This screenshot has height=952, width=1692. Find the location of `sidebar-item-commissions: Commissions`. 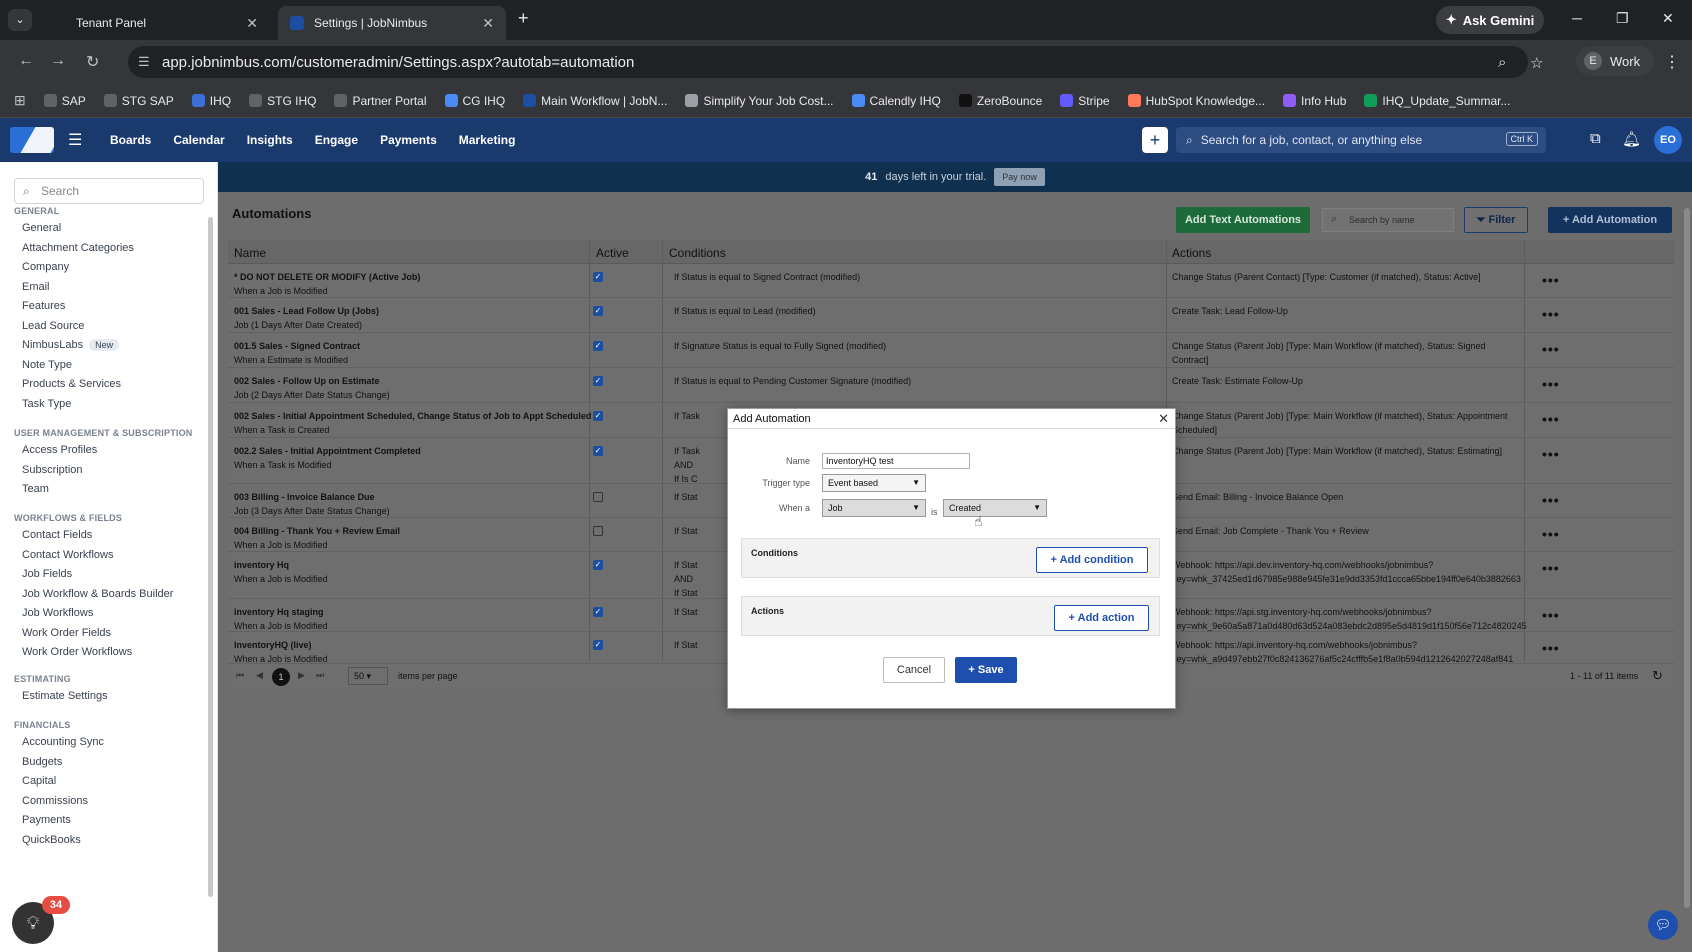

sidebar-item-commissions: Commissions is located at coordinates (55, 801).